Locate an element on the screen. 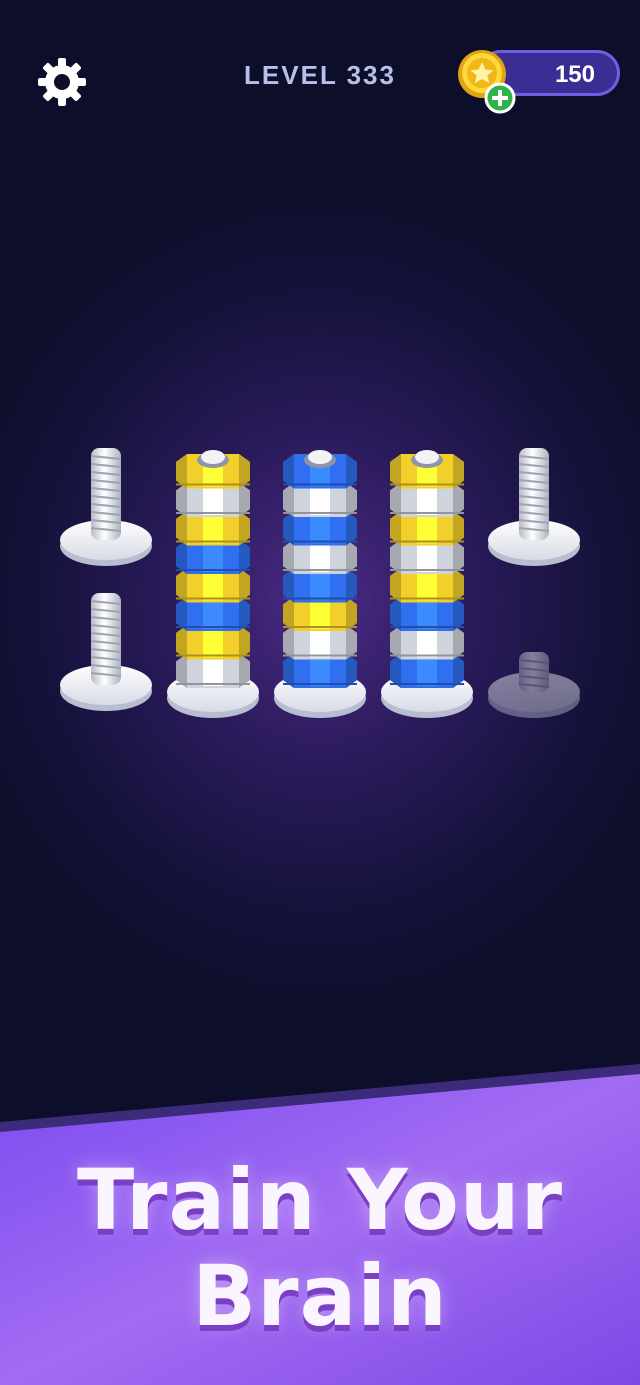 The height and width of the screenshot is (1385, 640). plus-icon is located at coordinates (500, 98).